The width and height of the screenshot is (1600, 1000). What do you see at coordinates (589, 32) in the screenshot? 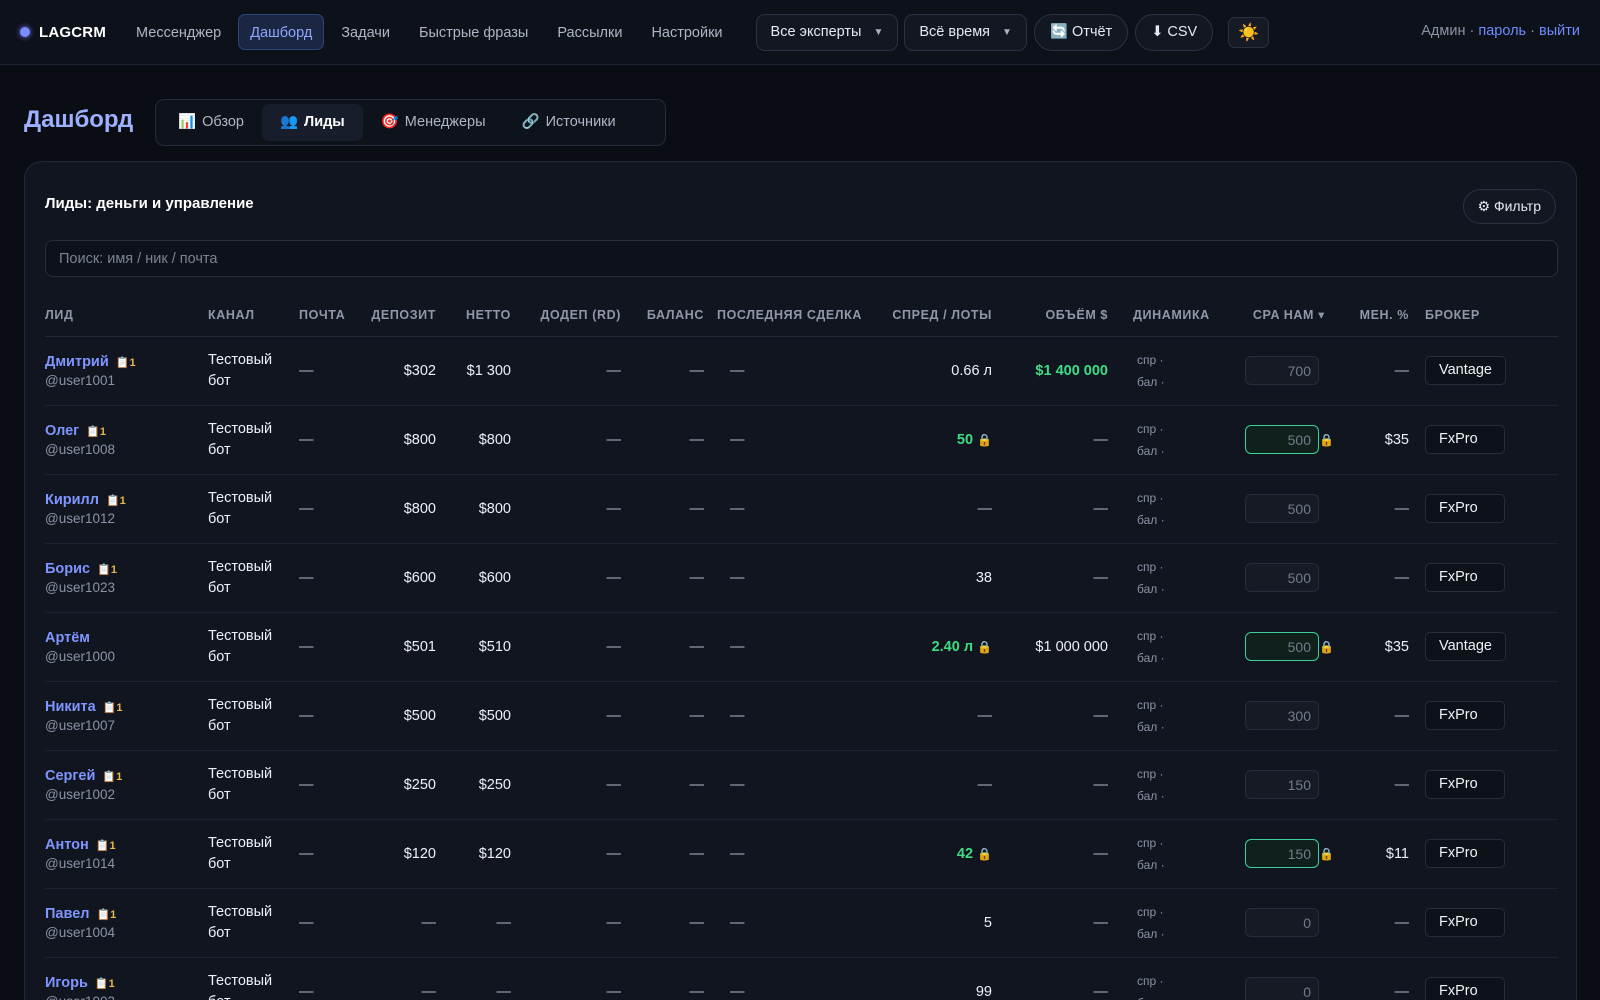
I see `nav-item: Рассылки` at bounding box center [589, 32].